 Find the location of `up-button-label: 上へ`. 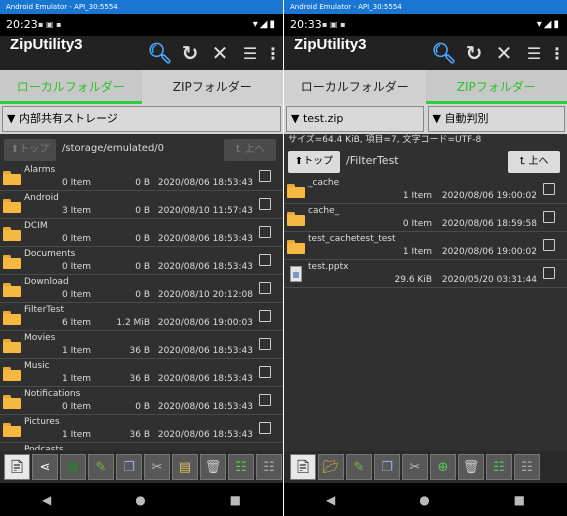

up-button-label: 上へ is located at coordinates (538, 161).